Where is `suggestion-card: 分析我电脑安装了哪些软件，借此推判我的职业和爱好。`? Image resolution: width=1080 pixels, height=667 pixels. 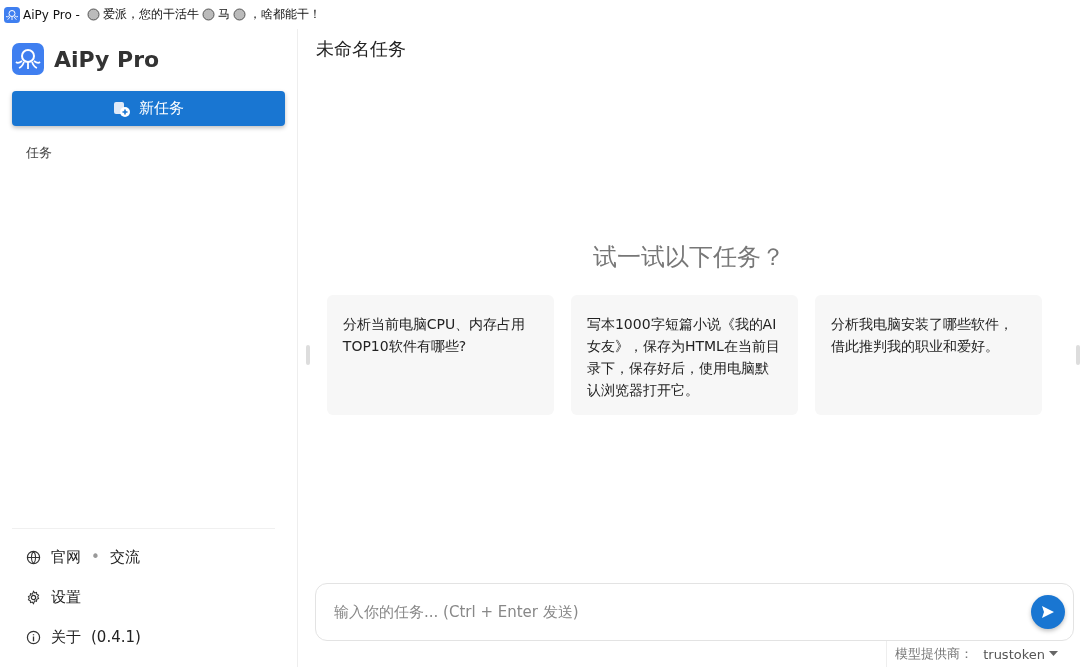
suggestion-card: 分析我电脑安装了哪些软件，借此推判我的职业和爱好。 is located at coordinates (929, 355).